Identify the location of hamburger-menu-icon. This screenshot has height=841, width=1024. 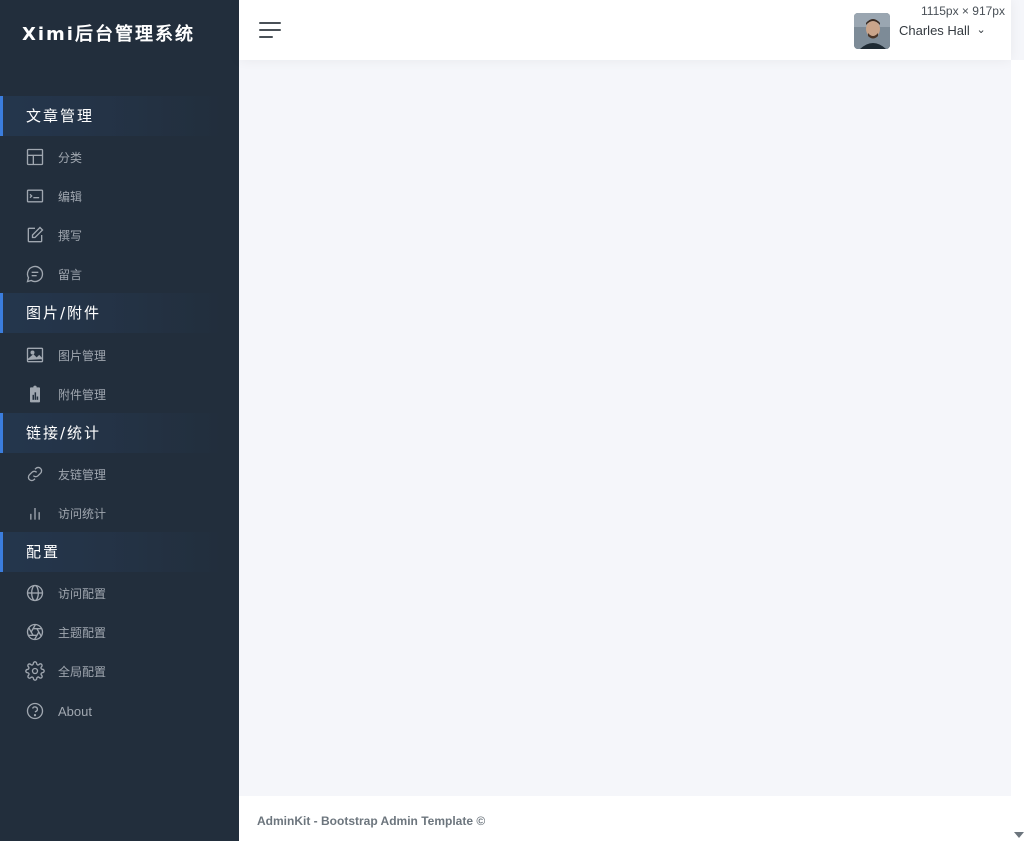
(271, 30).